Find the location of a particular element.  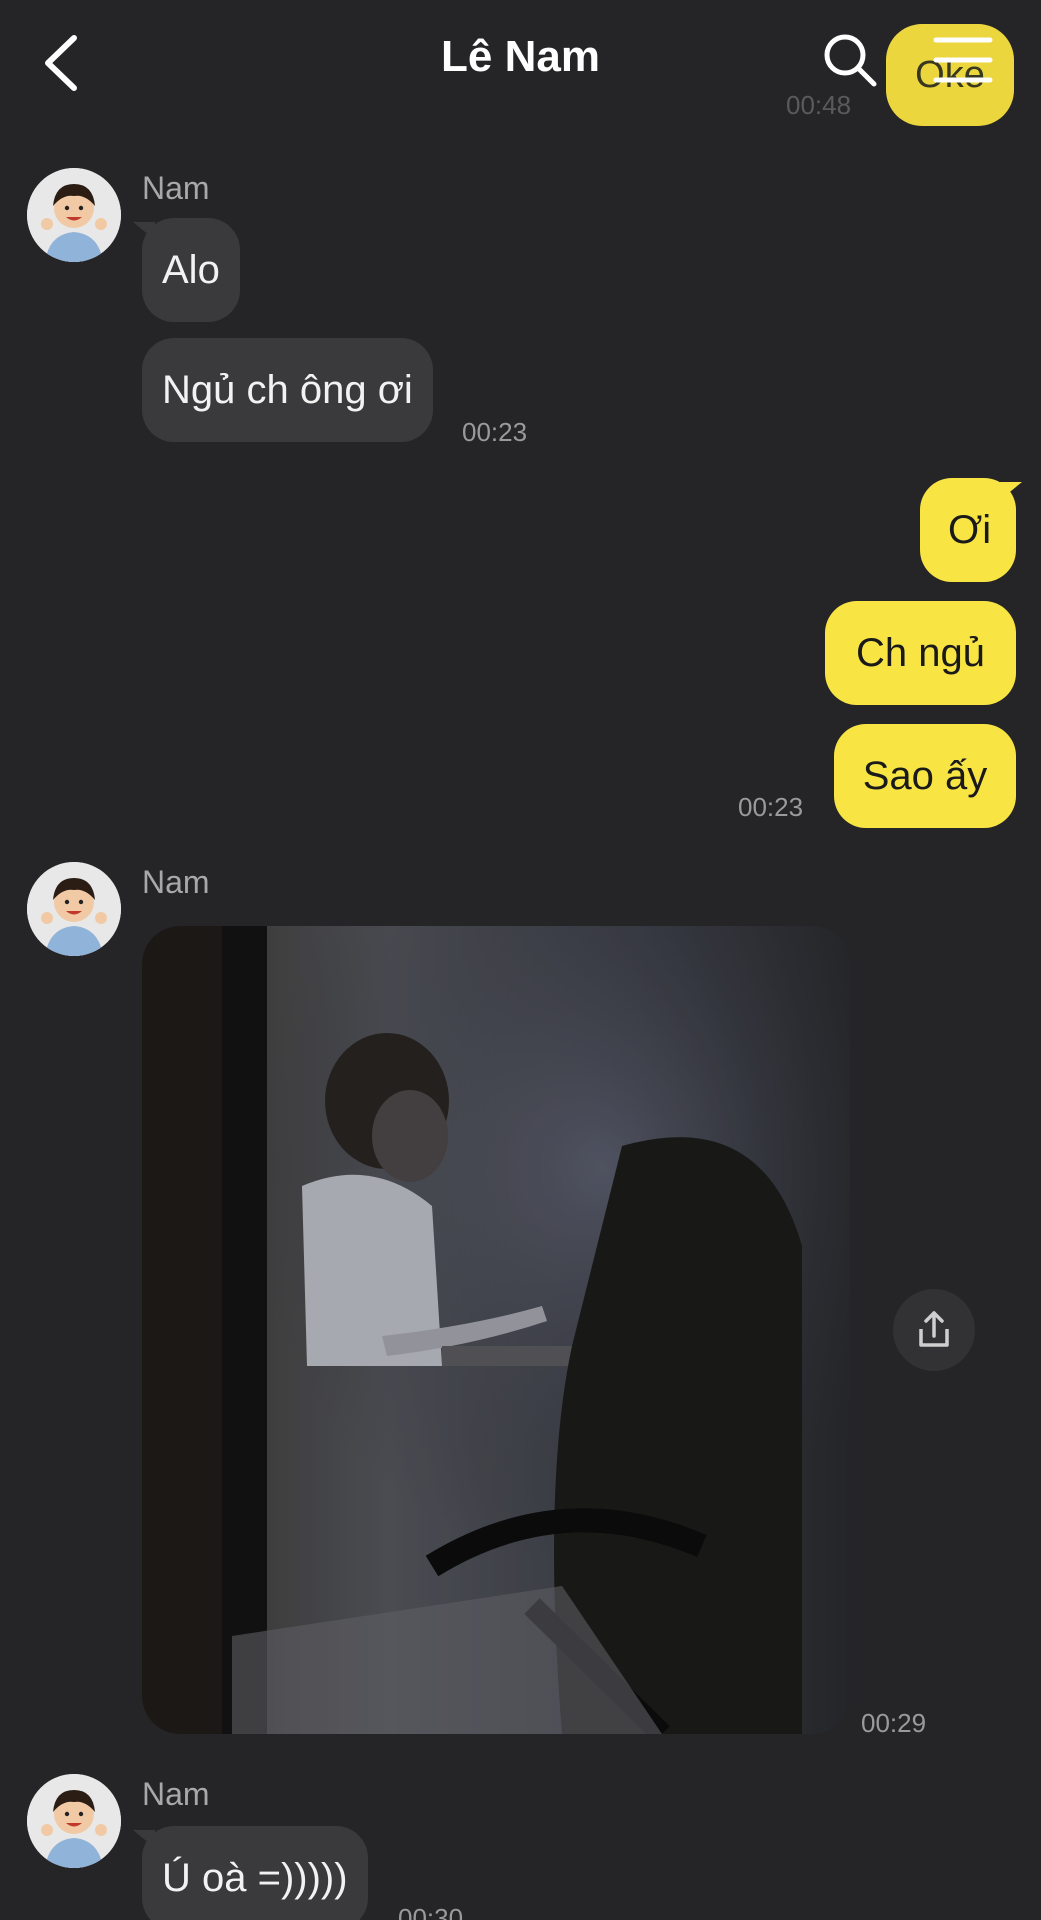

chat-header: Lê Nam is located at coordinates (520, 62).